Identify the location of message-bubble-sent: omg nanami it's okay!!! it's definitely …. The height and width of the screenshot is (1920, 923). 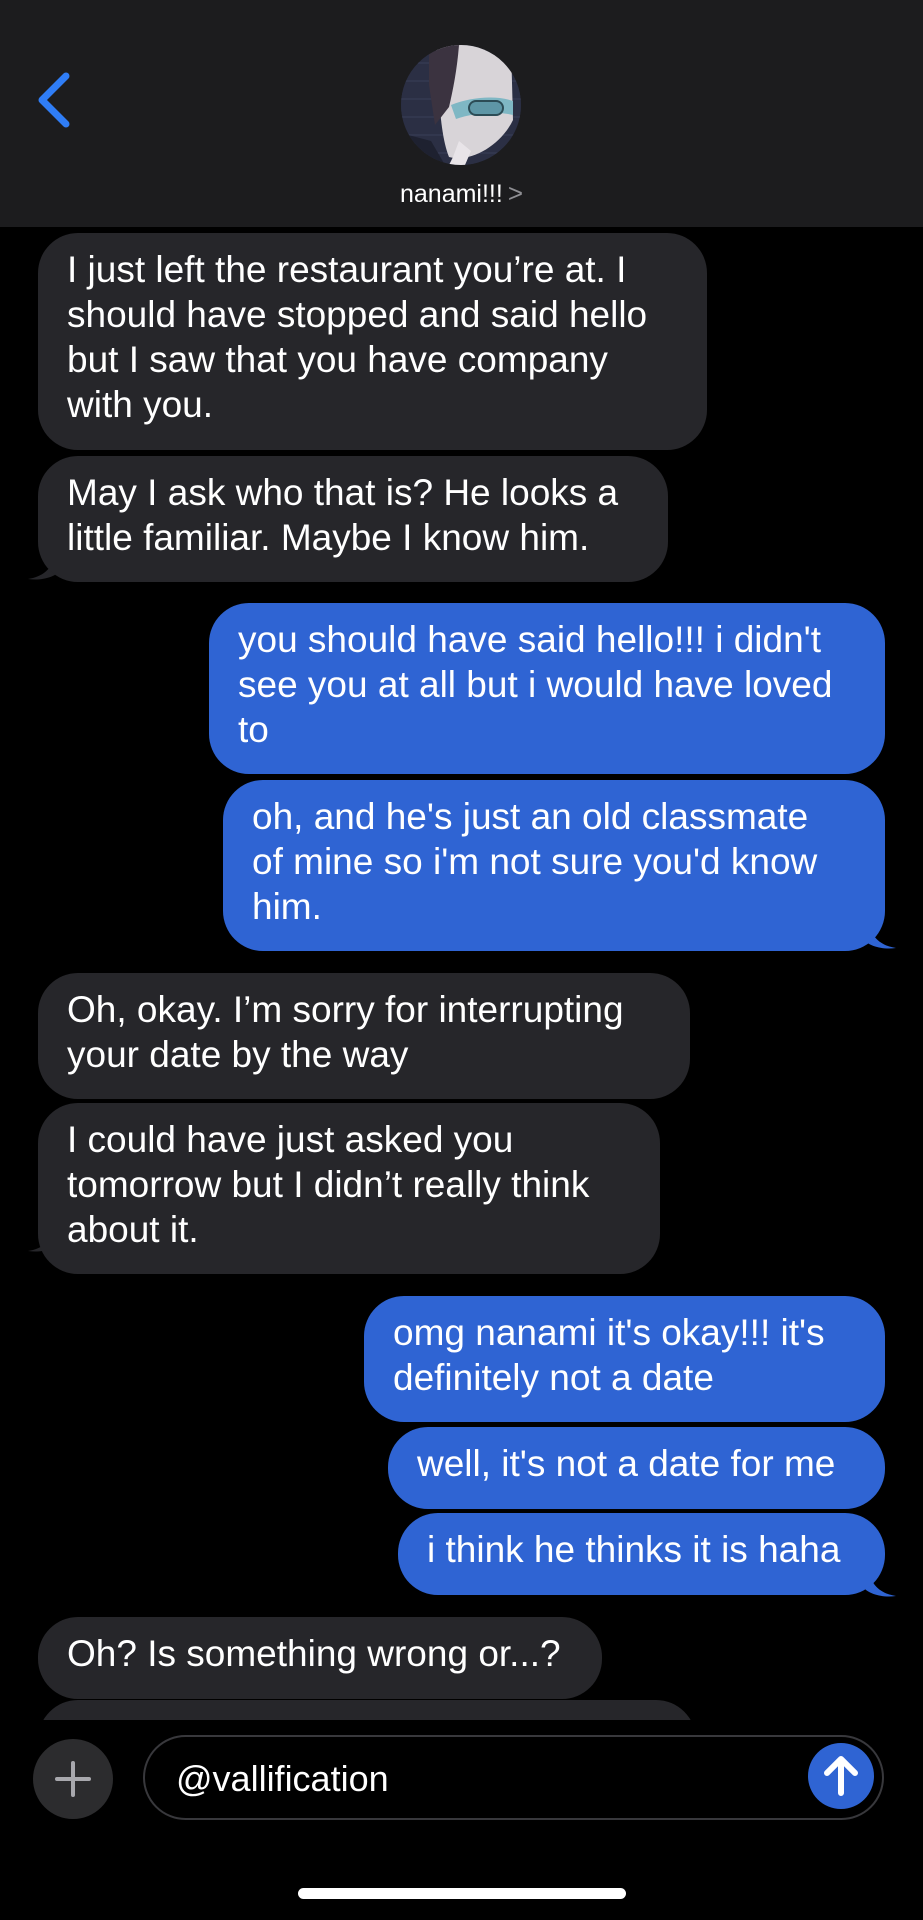
(624, 1359).